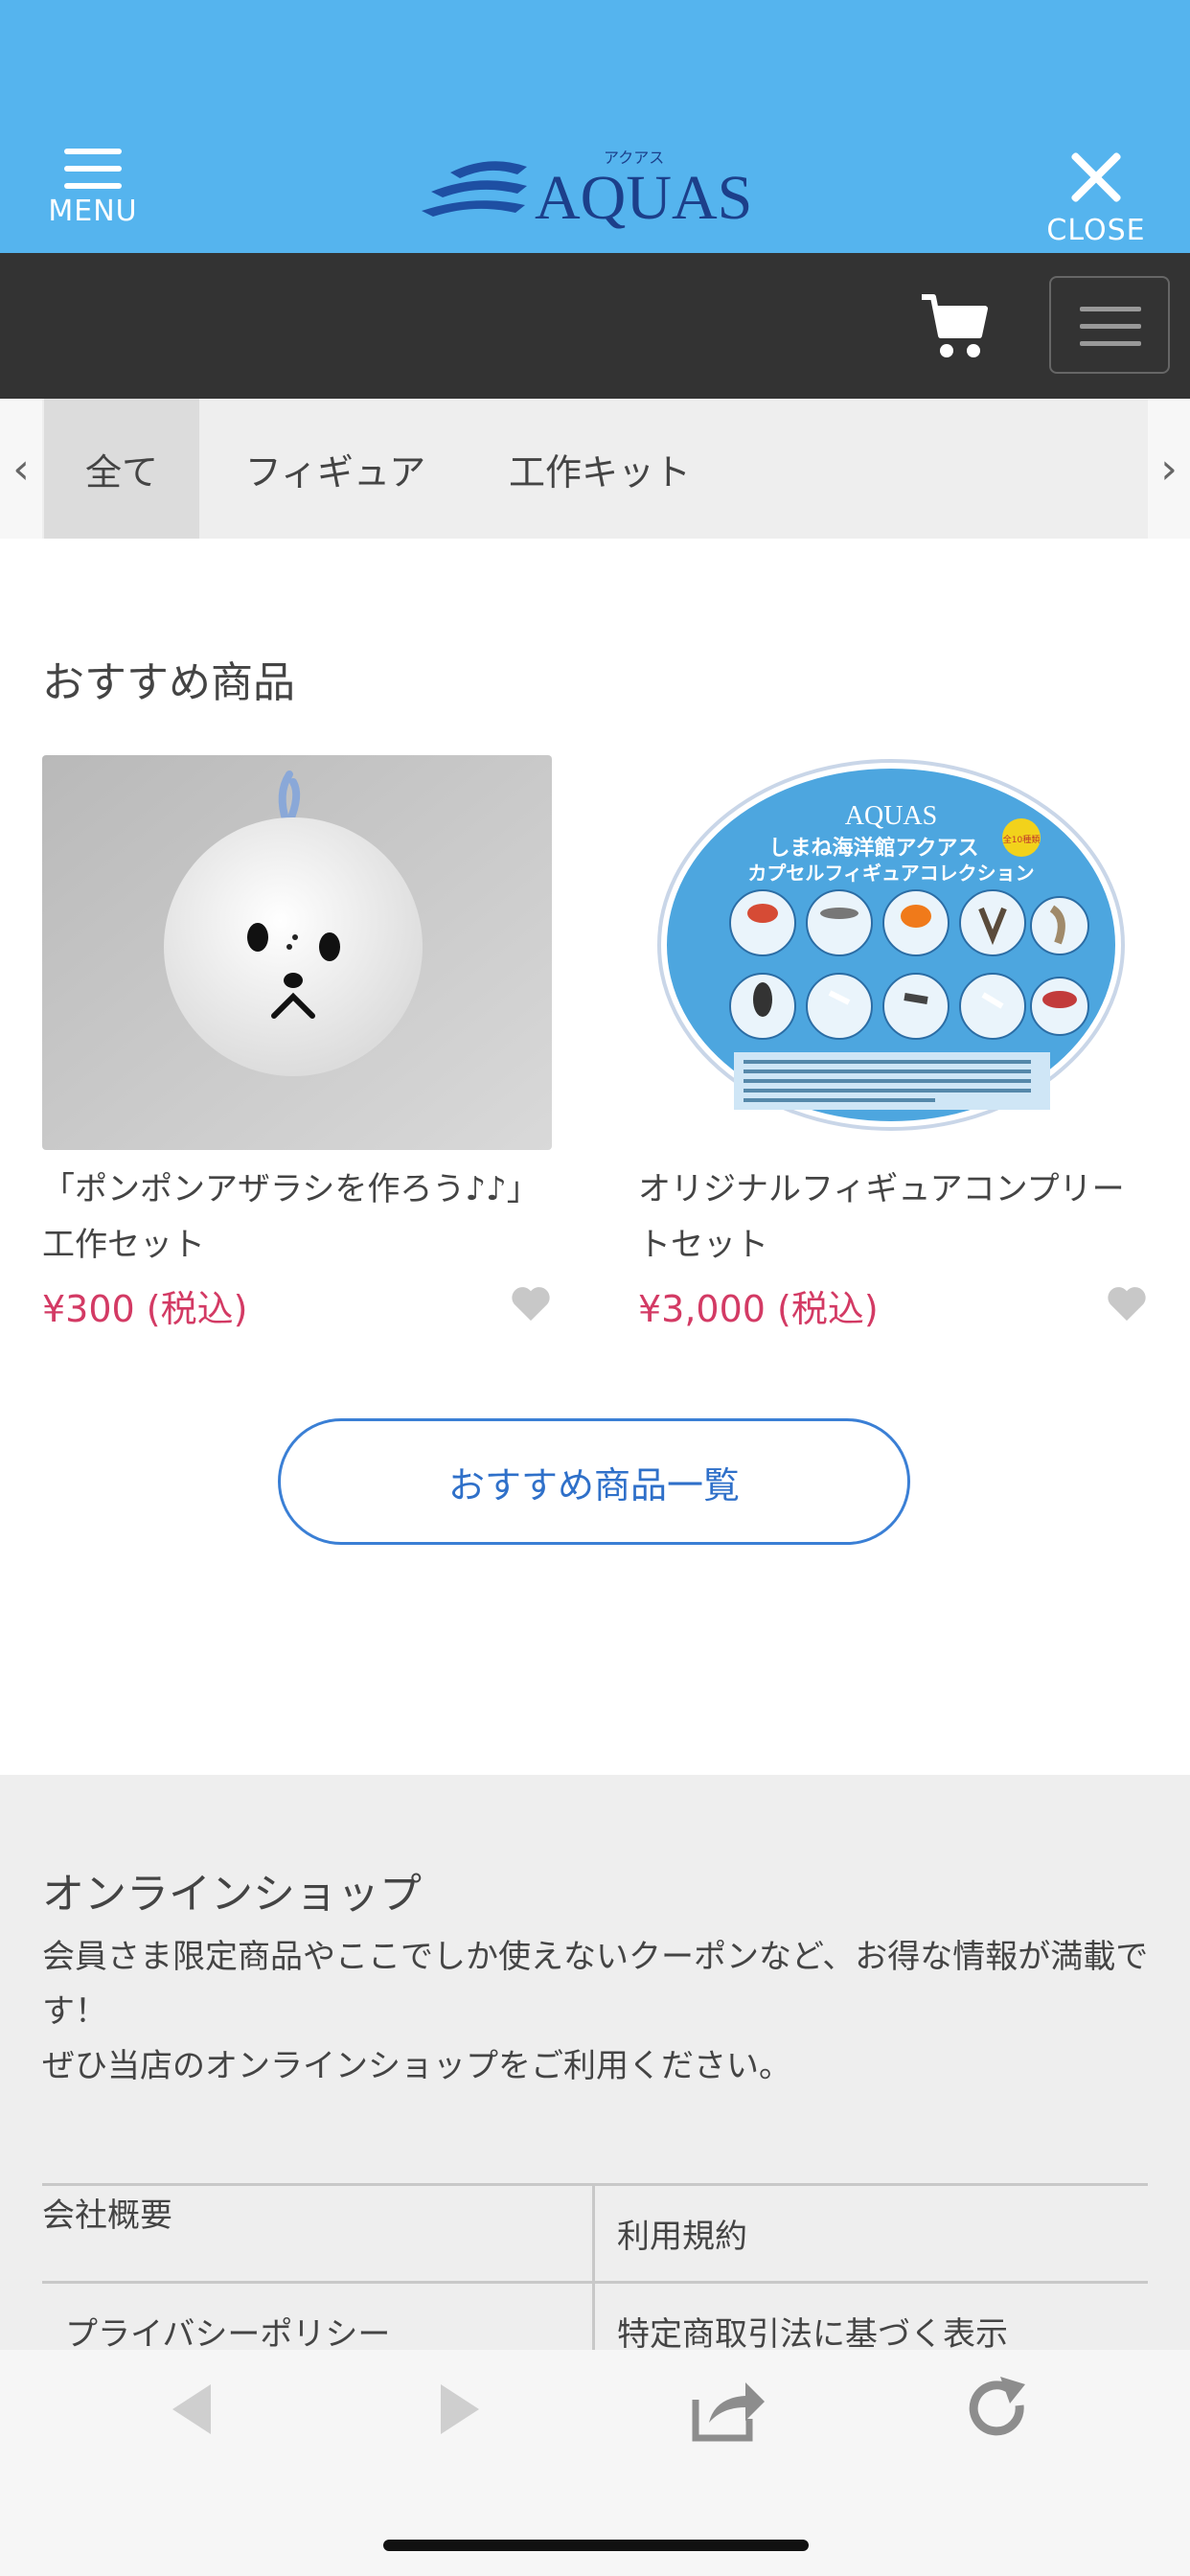 This screenshot has width=1190, height=2576. Describe the element at coordinates (232, 1894) in the screenshot. I see `footer-title: オンラインショップ` at that location.